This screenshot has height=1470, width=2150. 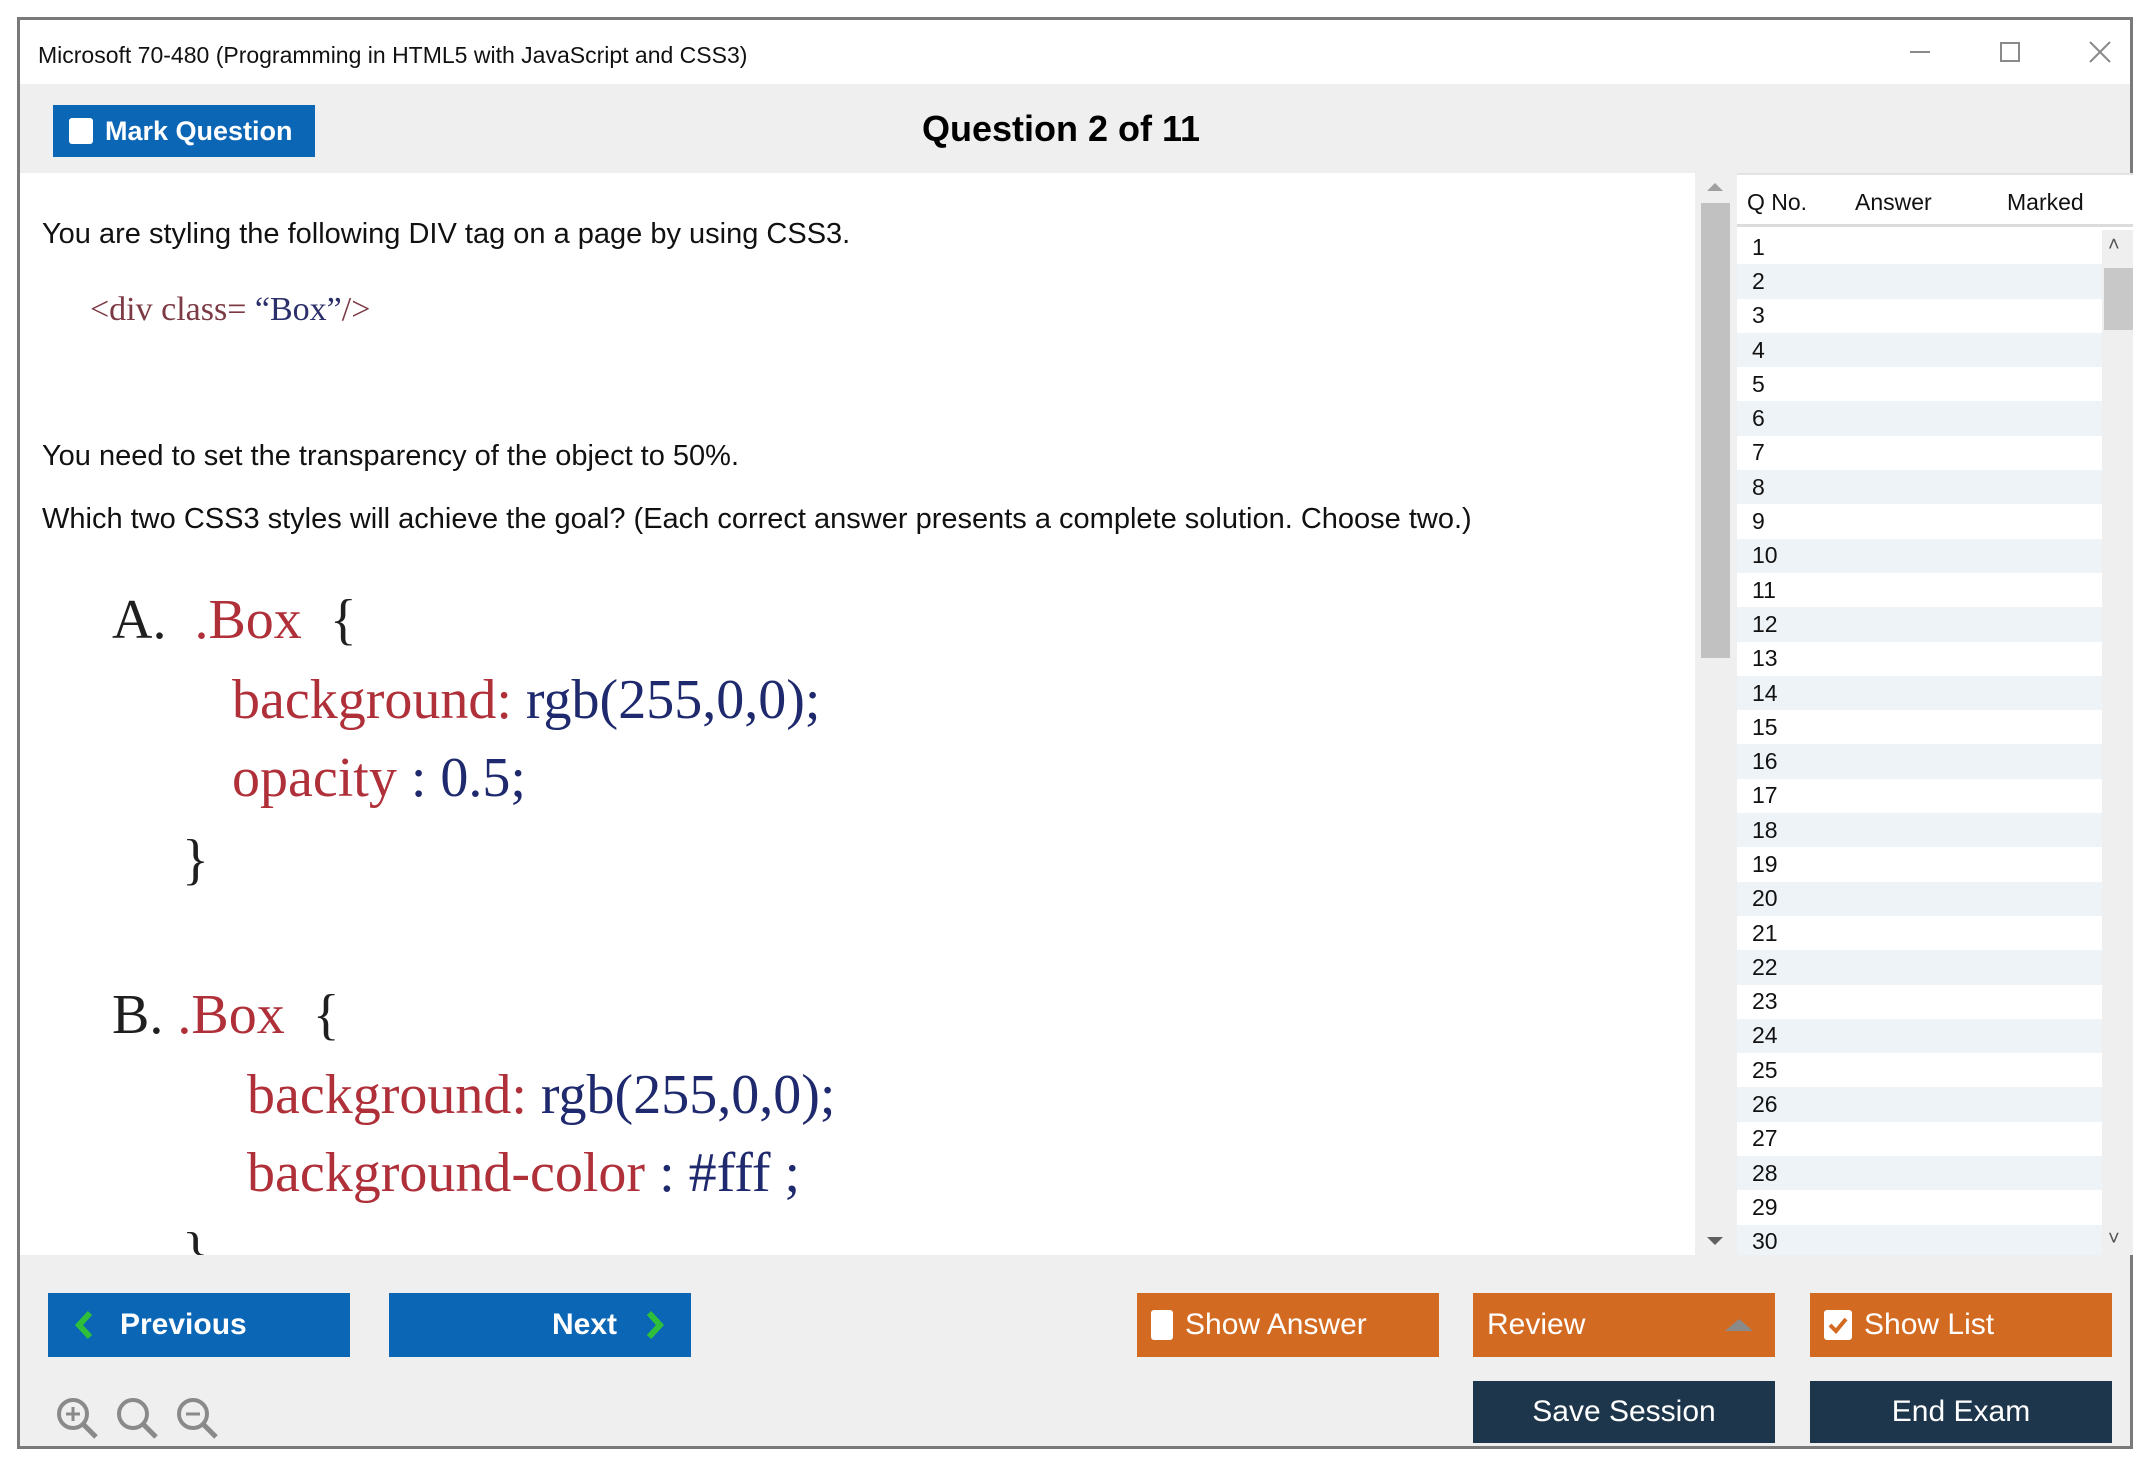 I want to click on content-scroll-thumb, so click(x=1715, y=430).